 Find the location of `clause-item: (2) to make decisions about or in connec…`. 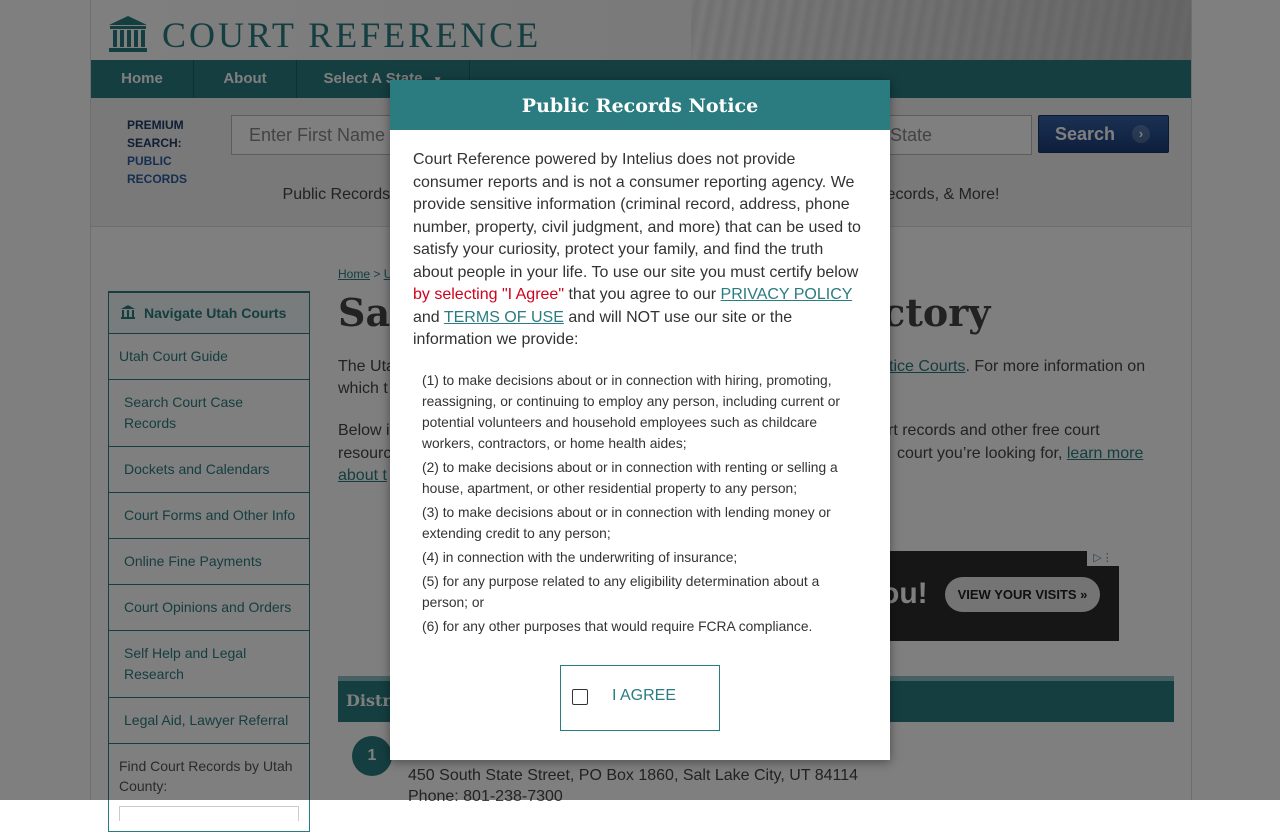

clause-item: (2) to make decisions about or in connec… is located at coordinates (630, 477).